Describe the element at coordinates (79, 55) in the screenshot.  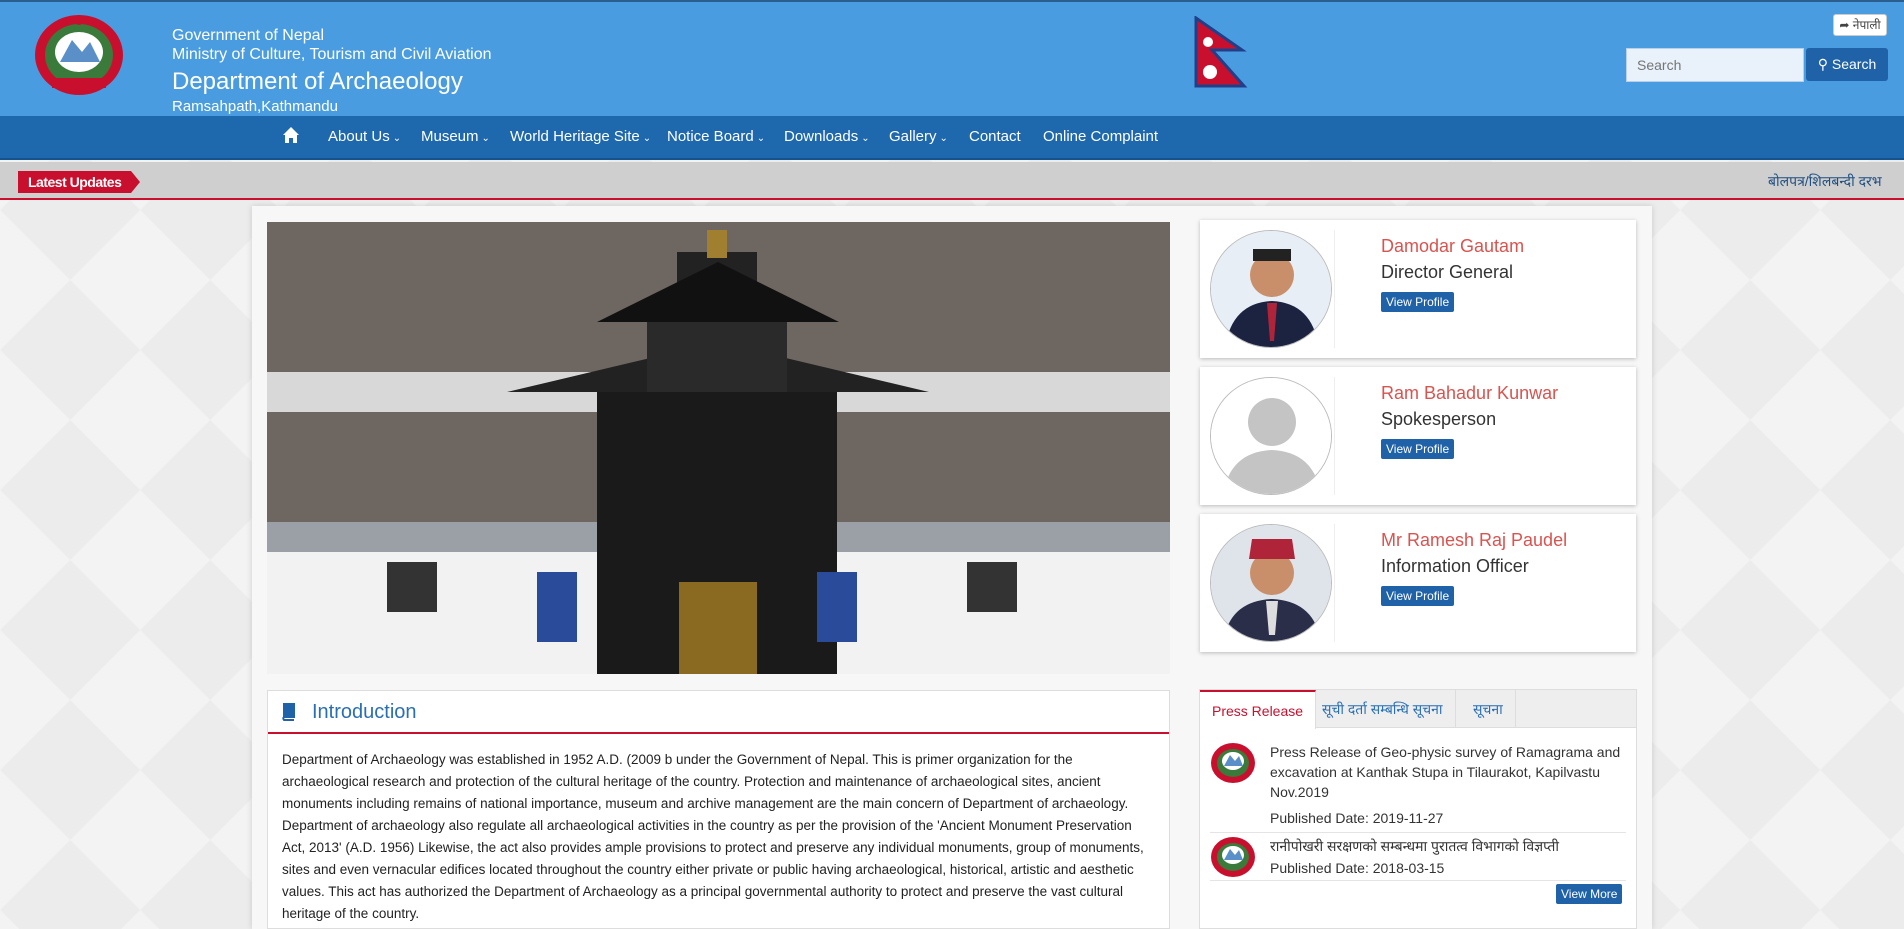
I see `nepal-emblem-logo` at that location.